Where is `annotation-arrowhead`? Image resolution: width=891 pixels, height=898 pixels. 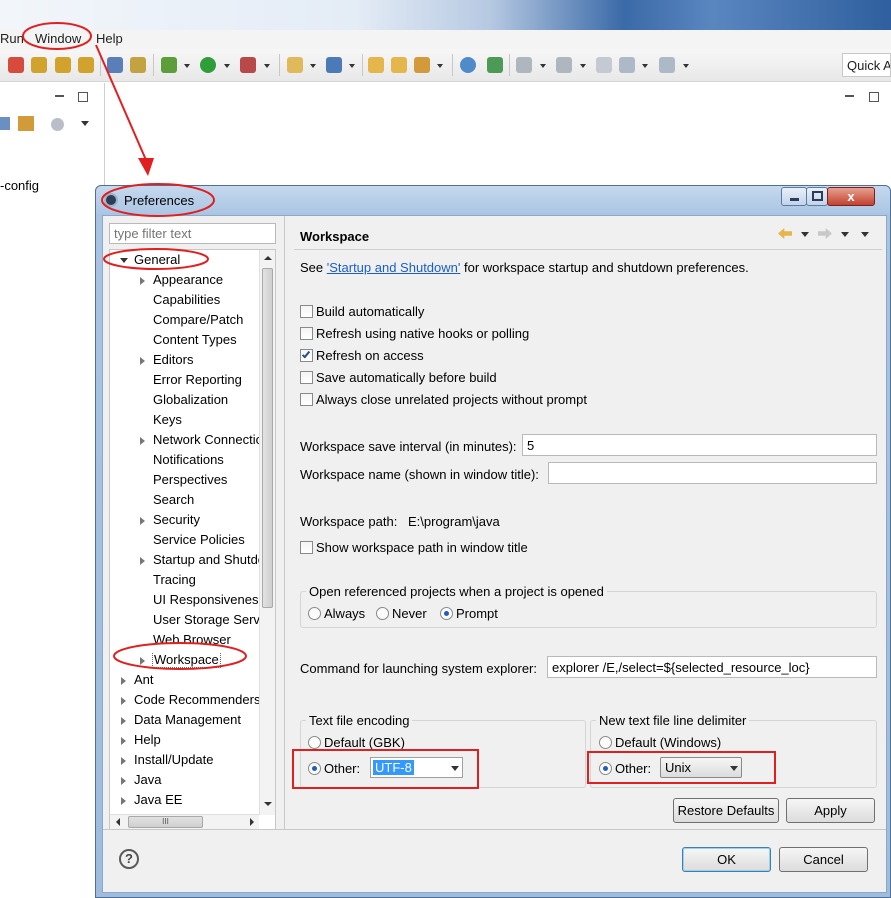 annotation-arrowhead is located at coordinates (146, 167).